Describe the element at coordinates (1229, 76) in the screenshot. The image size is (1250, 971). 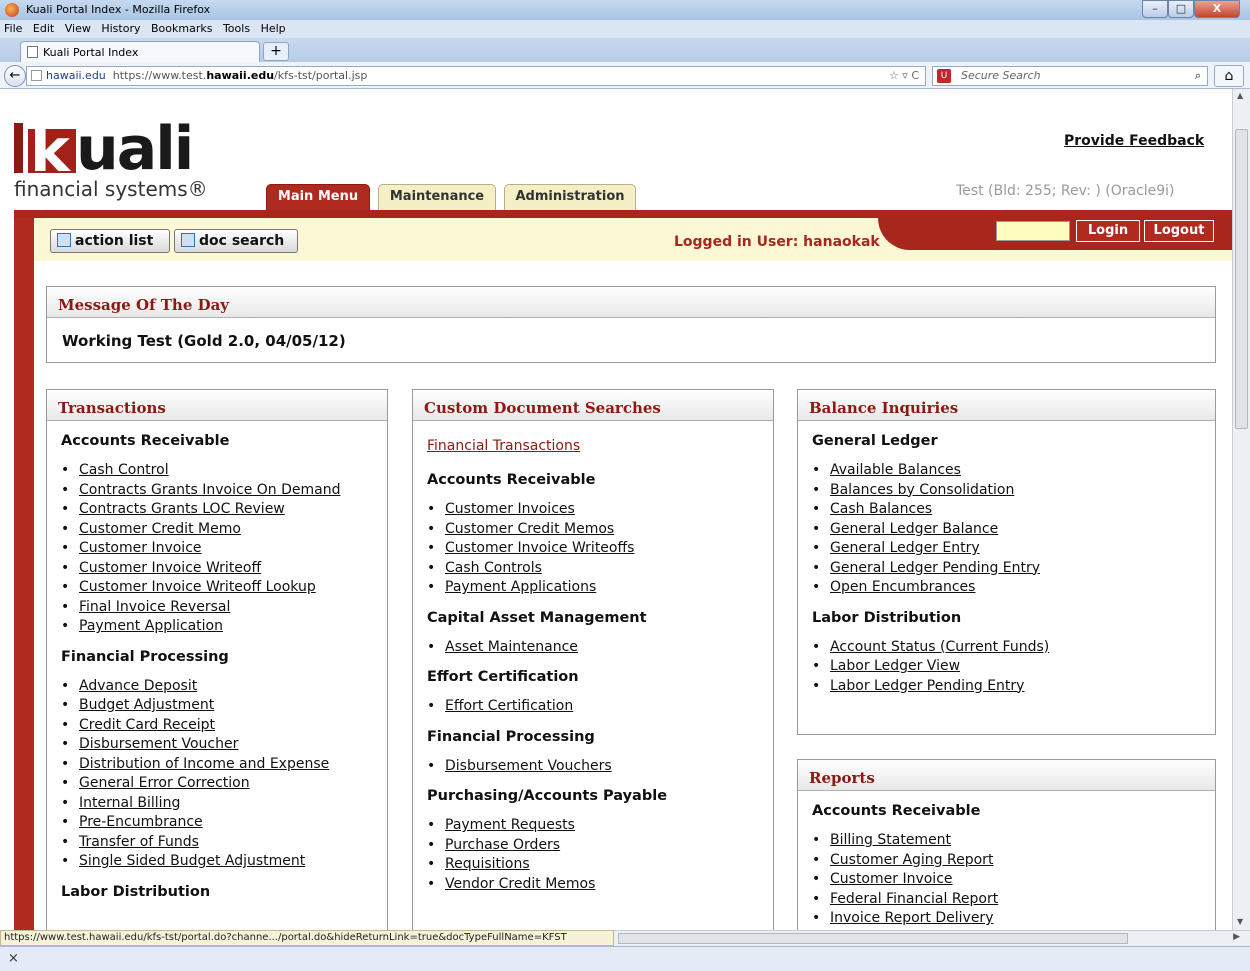
I see `home-button: ⌂` at that location.